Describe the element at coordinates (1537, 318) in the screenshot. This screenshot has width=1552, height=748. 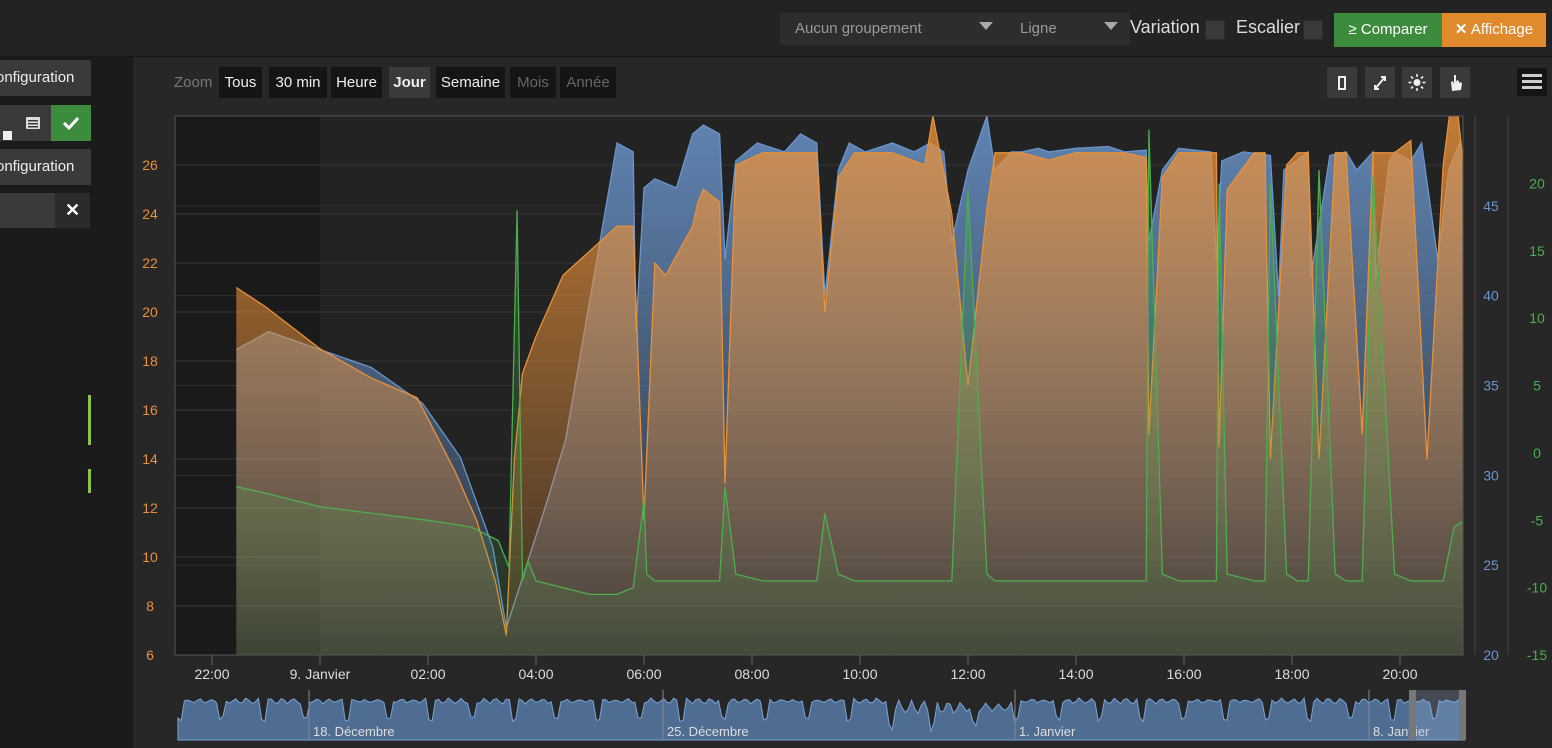
I see `y-right2-tick-label: 10` at that location.